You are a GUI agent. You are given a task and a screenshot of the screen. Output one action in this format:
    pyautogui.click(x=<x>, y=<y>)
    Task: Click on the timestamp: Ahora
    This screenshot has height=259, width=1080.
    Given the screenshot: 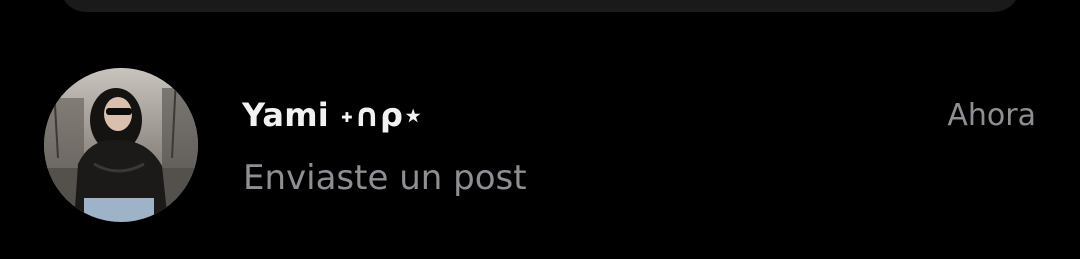 What is the action you would take?
    pyautogui.click(x=991, y=115)
    